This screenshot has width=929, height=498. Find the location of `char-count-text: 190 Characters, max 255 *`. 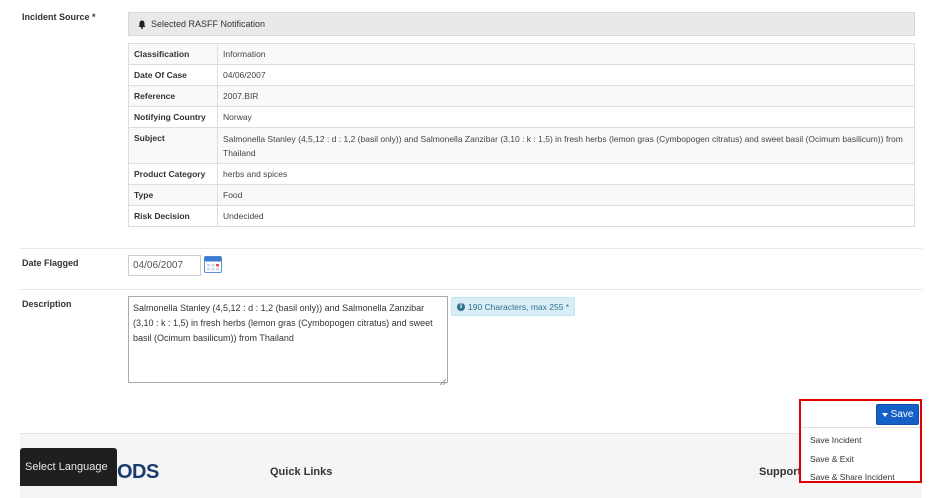

char-count-text: 190 Characters, max 255 * is located at coordinates (519, 306).